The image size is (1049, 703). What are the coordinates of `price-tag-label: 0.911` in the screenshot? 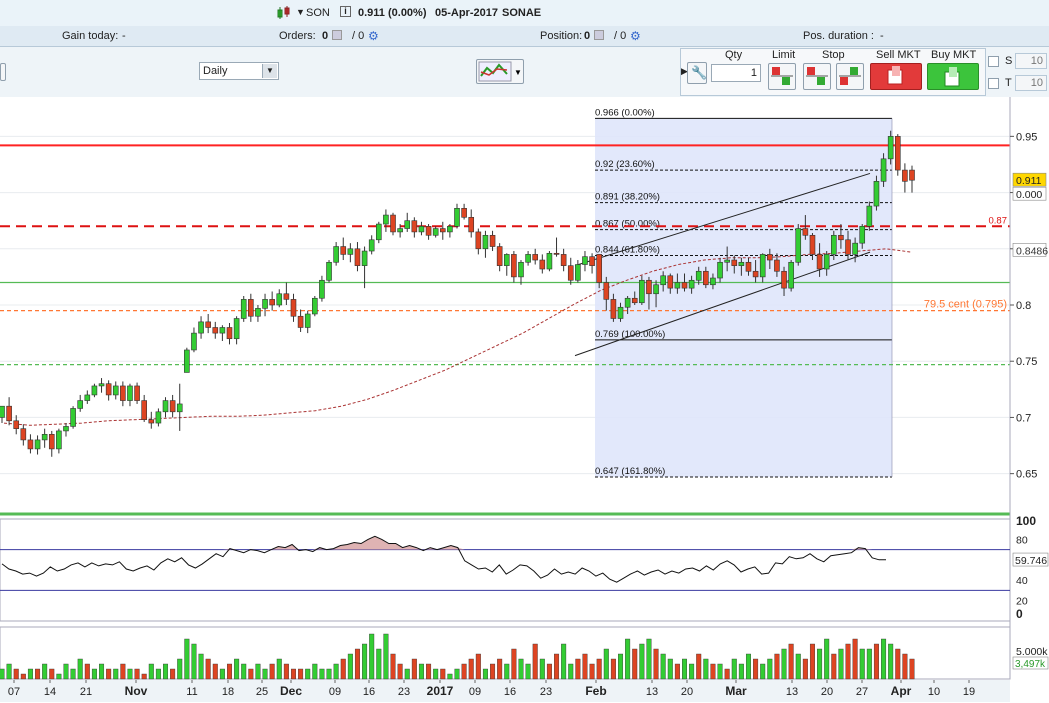 It's located at (1029, 181).